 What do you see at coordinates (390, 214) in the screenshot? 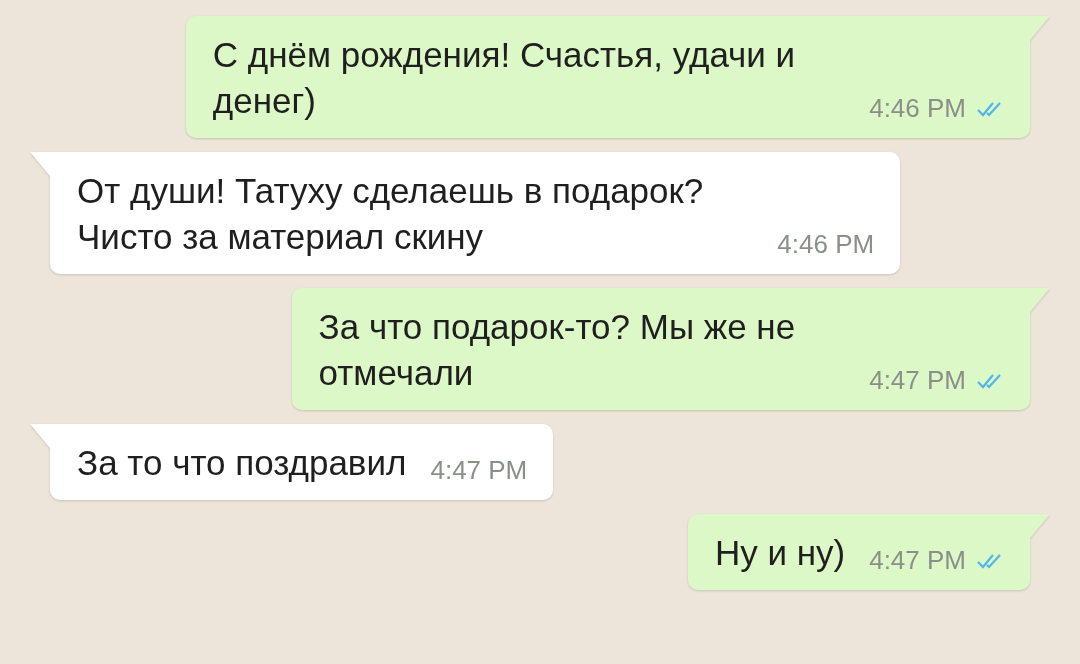
I see `message-text: От души! Татуху сделаешь в подарок? Чисто за материал скину` at bounding box center [390, 214].